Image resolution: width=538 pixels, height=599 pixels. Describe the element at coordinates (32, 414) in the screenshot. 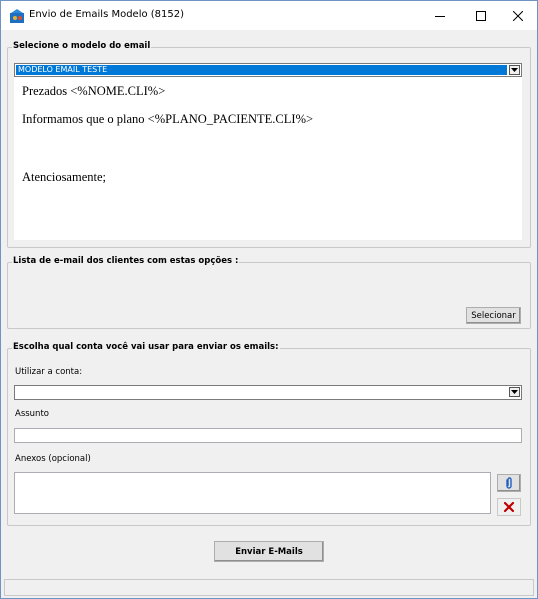

I see `subject-label: Assunto` at that location.